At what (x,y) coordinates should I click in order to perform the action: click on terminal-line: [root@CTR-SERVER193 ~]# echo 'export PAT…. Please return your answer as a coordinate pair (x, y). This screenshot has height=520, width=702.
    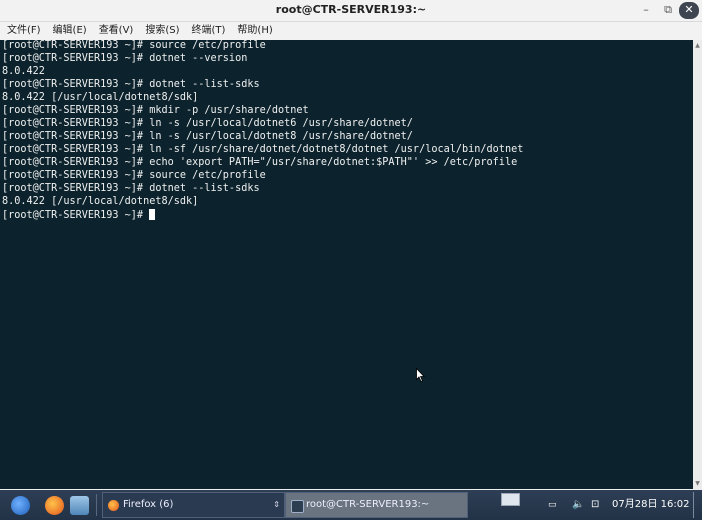
    Looking at the image, I should click on (260, 162).